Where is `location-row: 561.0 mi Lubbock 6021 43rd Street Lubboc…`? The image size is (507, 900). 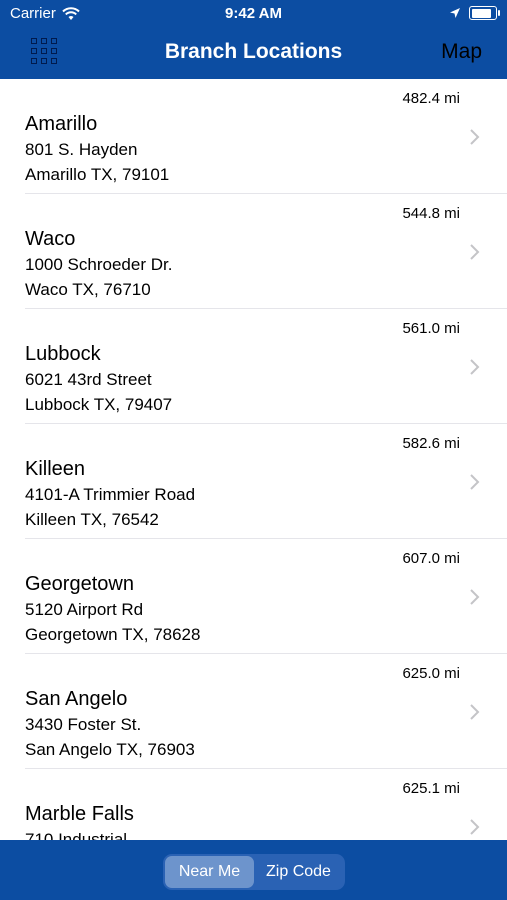 location-row: 561.0 mi Lubbock 6021 43rd Street Lubboc… is located at coordinates (253, 366).